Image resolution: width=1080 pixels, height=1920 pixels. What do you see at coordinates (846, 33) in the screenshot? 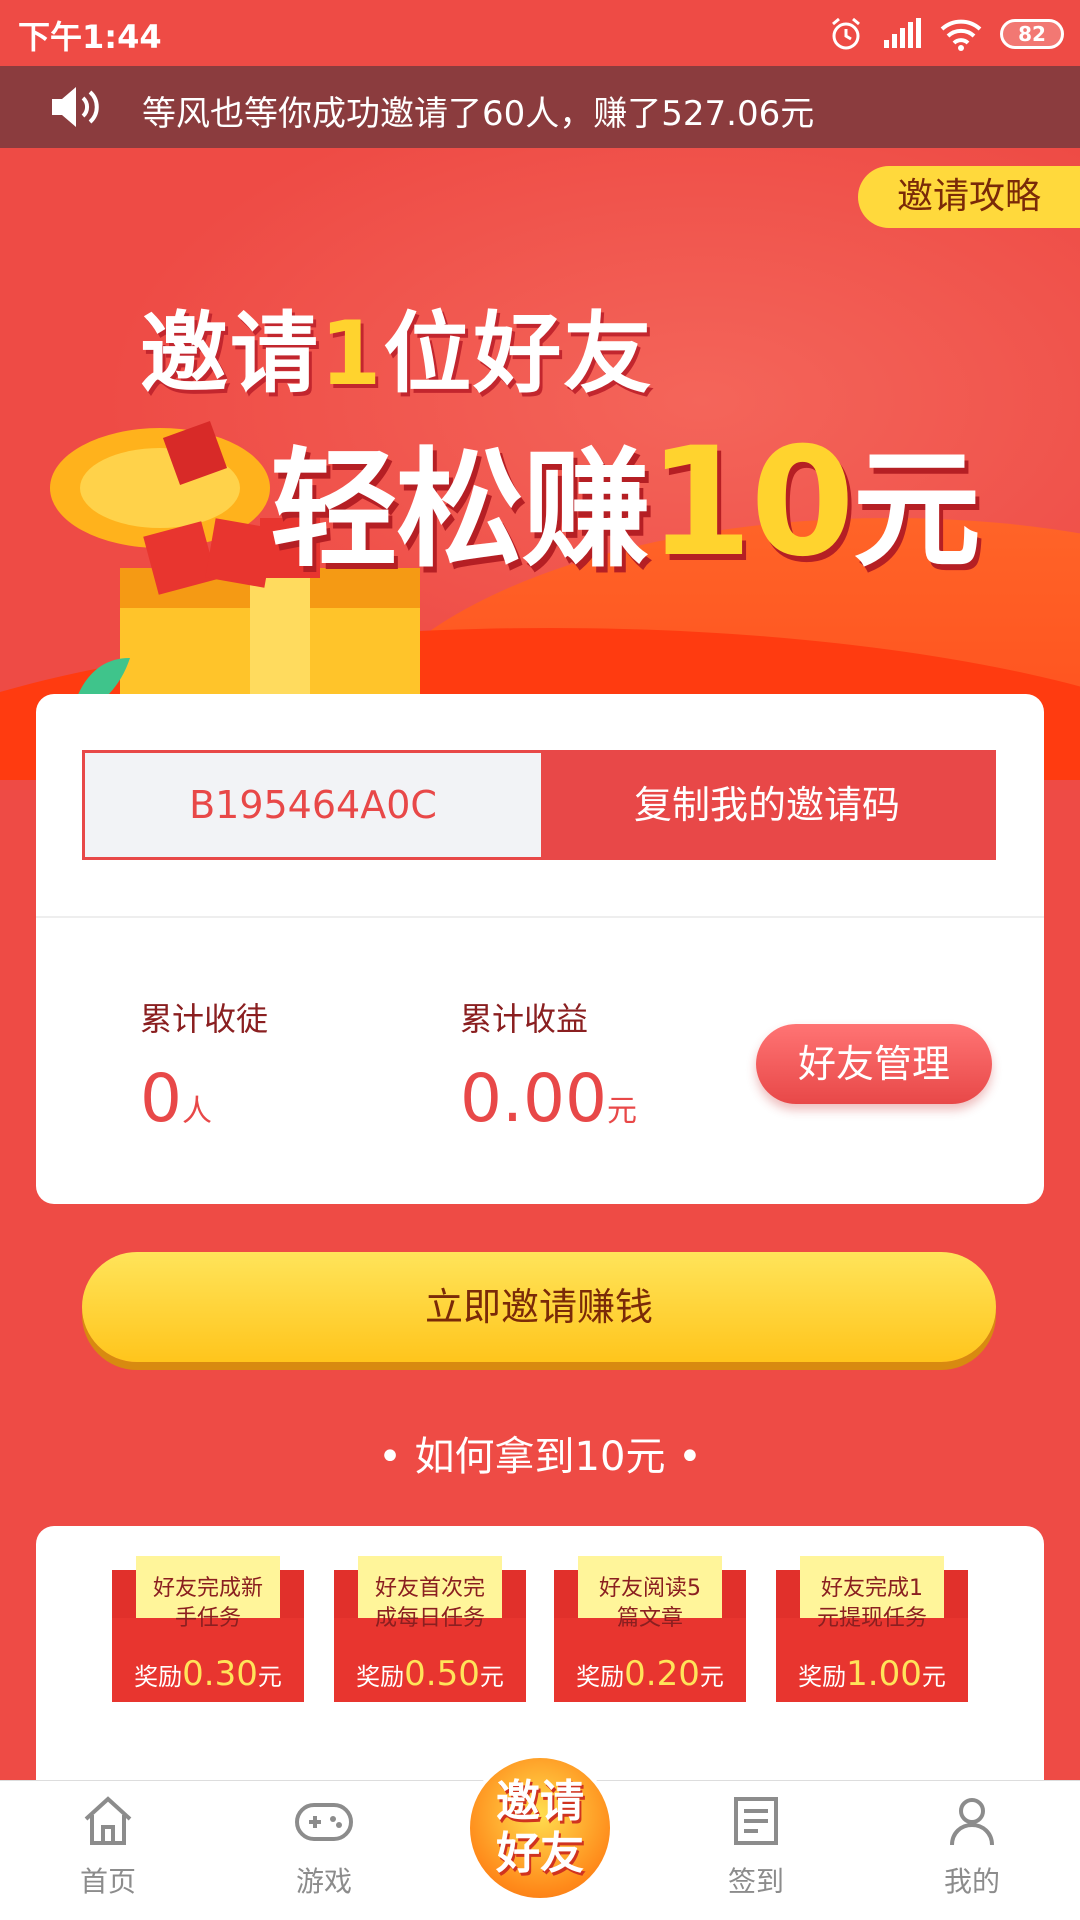
I see `alarm-icon` at bounding box center [846, 33].